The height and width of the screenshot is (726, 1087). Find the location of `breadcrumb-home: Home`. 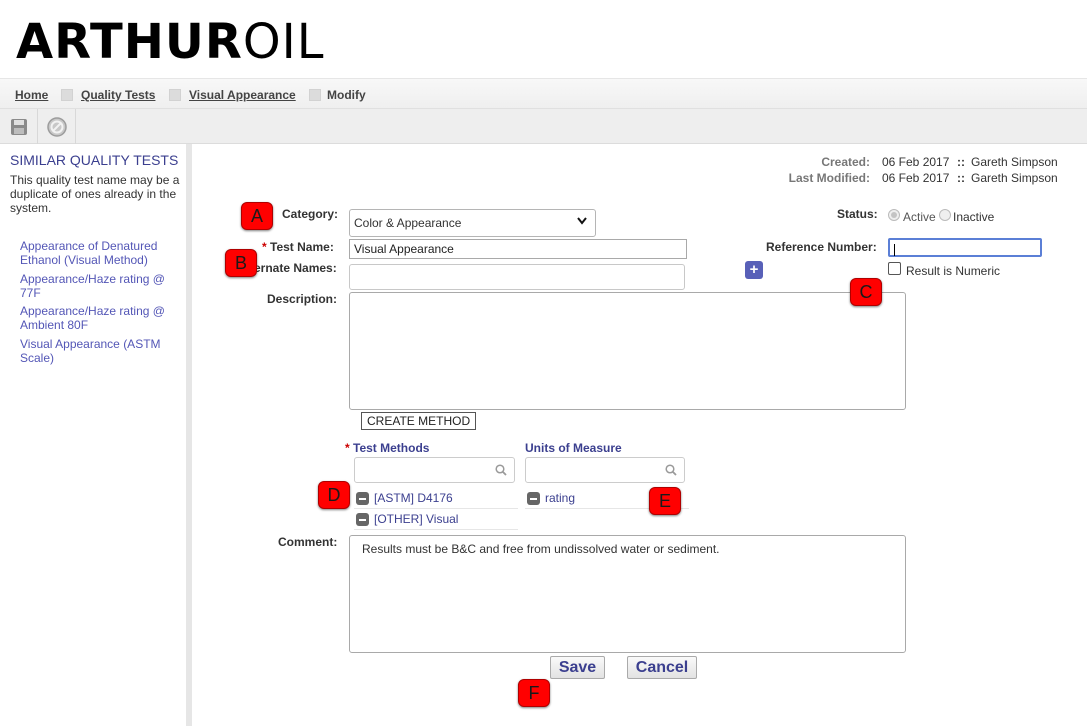

breadcrumb-home: Home is located at coordinates (31, 95).